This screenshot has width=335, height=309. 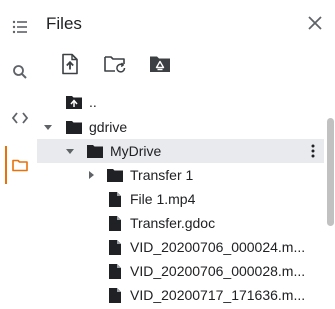 What do you see at coordinates (91, 175) in the screenshot?
I see `chevron-right-icon` at bounding box center [91, 175].